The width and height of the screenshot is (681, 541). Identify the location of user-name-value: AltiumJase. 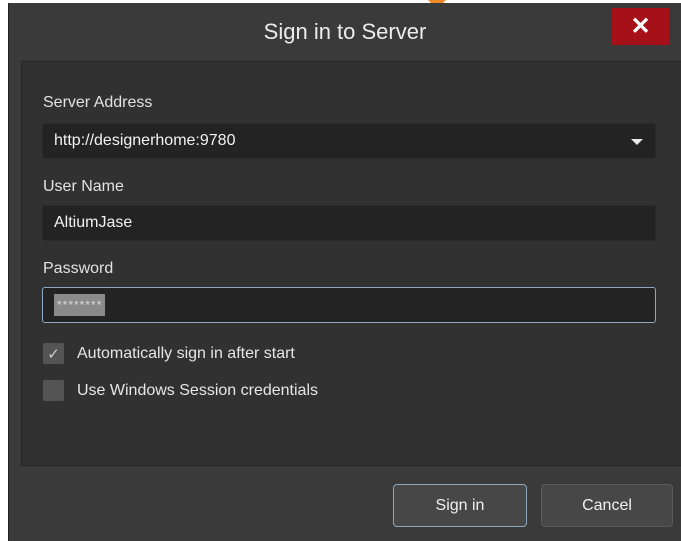
(93, 222).